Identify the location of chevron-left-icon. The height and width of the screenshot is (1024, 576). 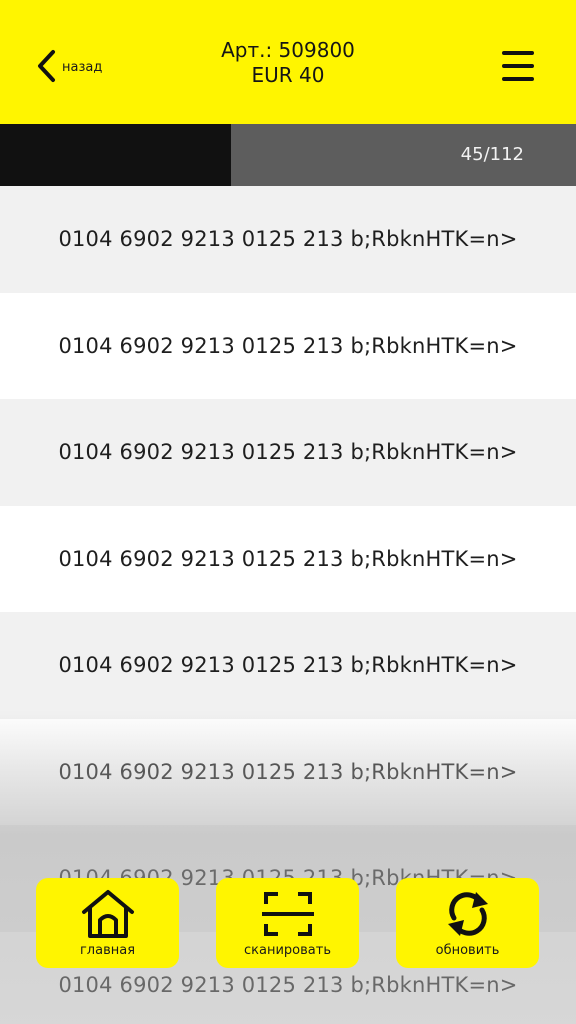
(46, 66).